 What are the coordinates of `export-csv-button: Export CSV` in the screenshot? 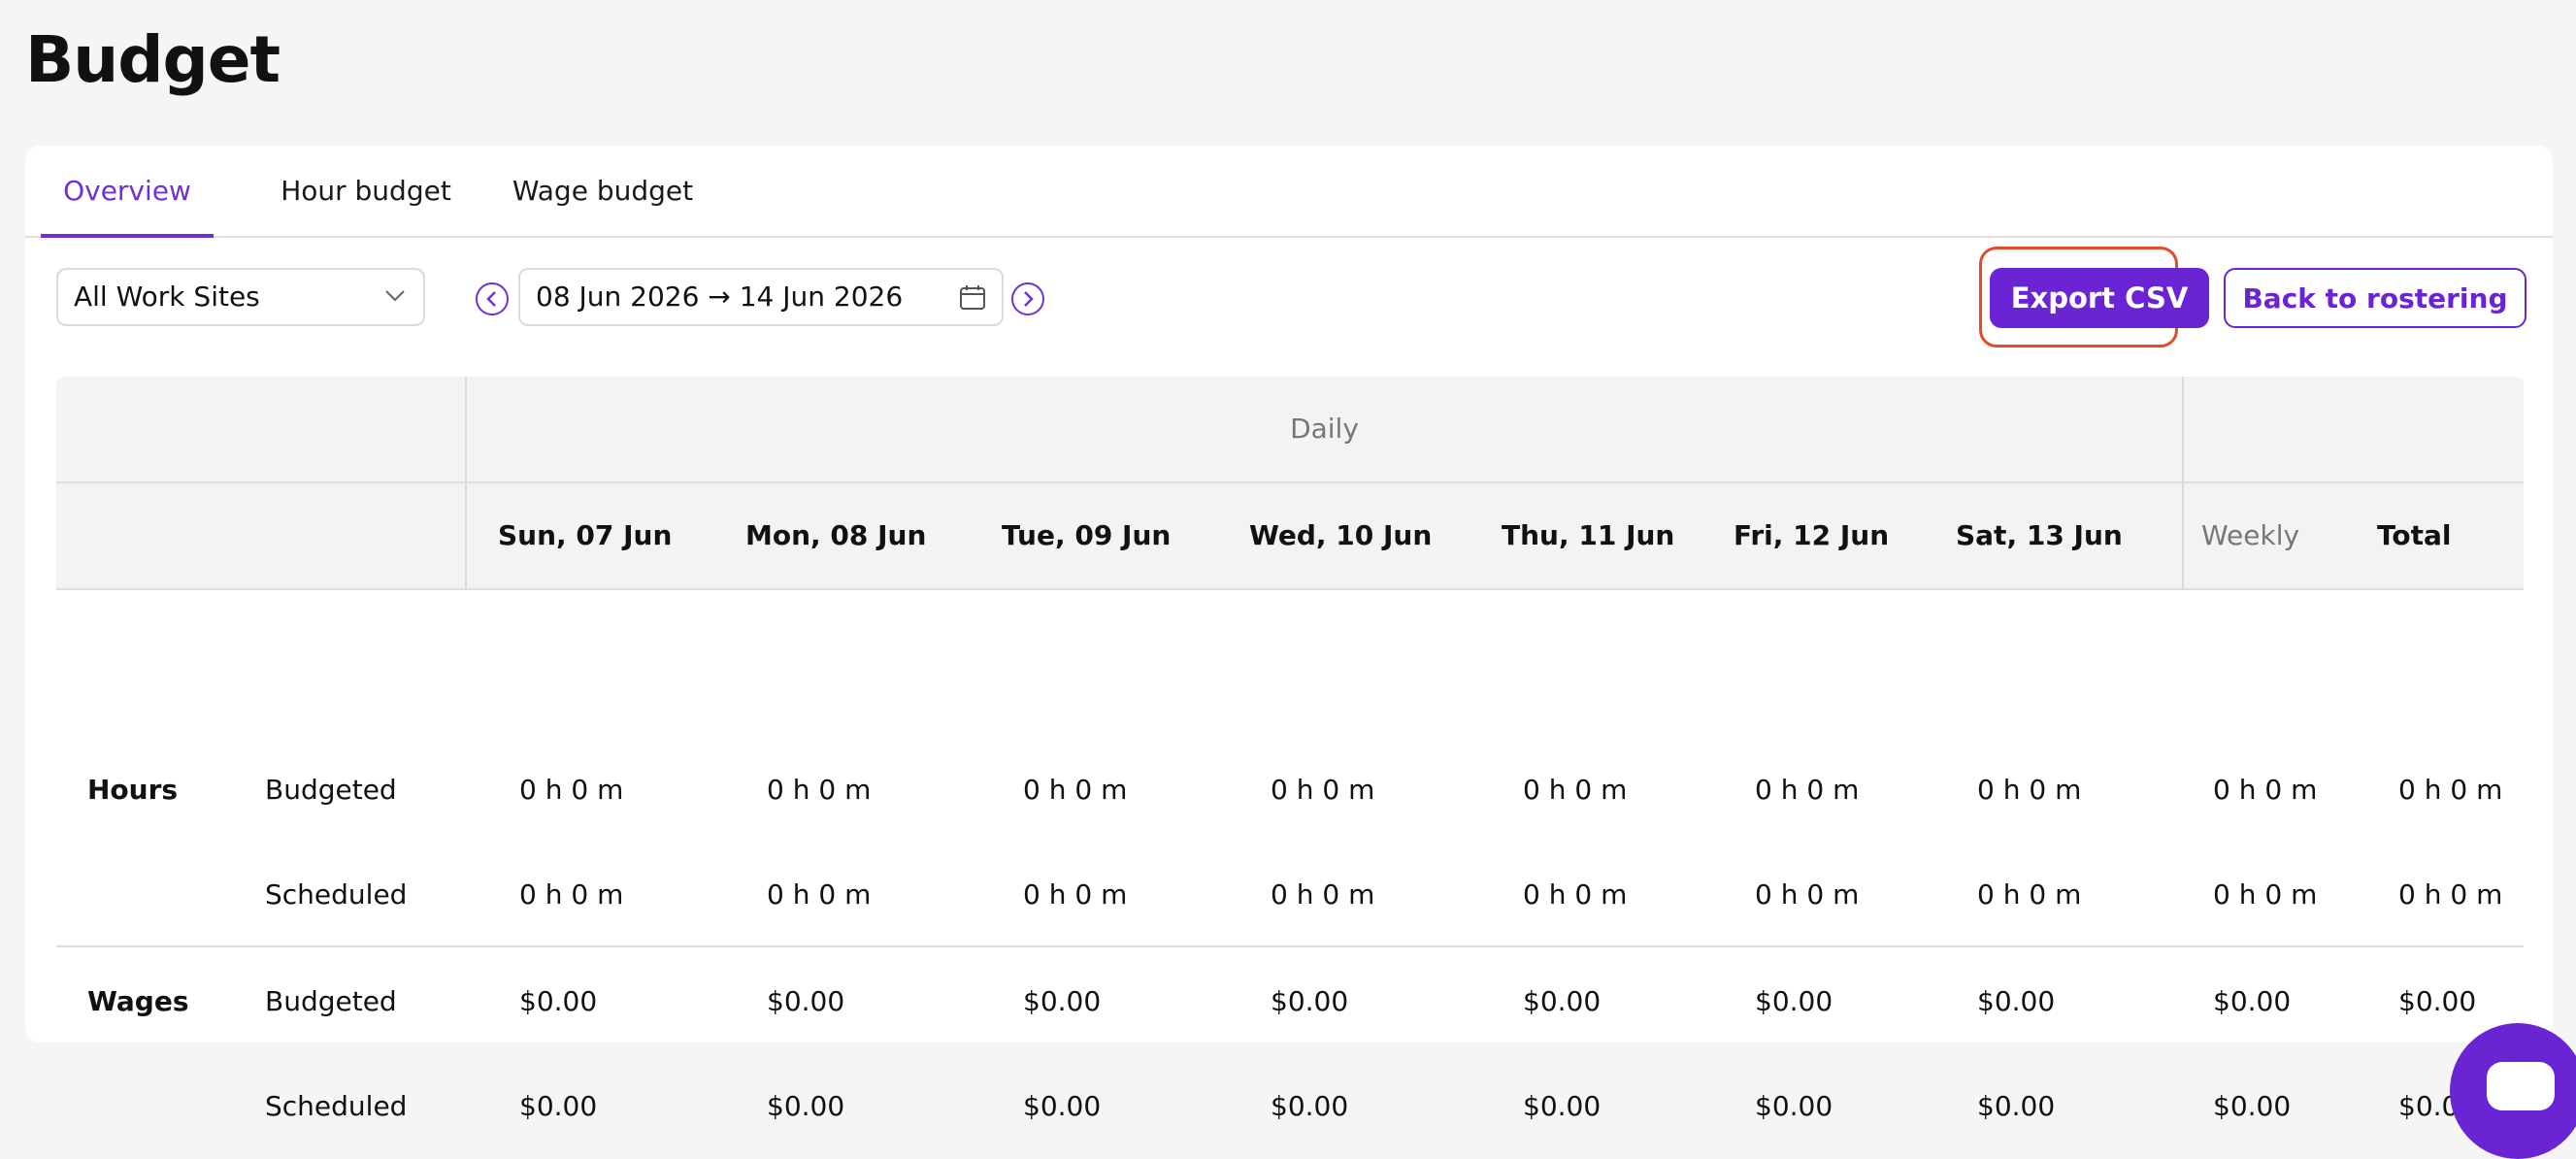 It's located at (2099, 298).